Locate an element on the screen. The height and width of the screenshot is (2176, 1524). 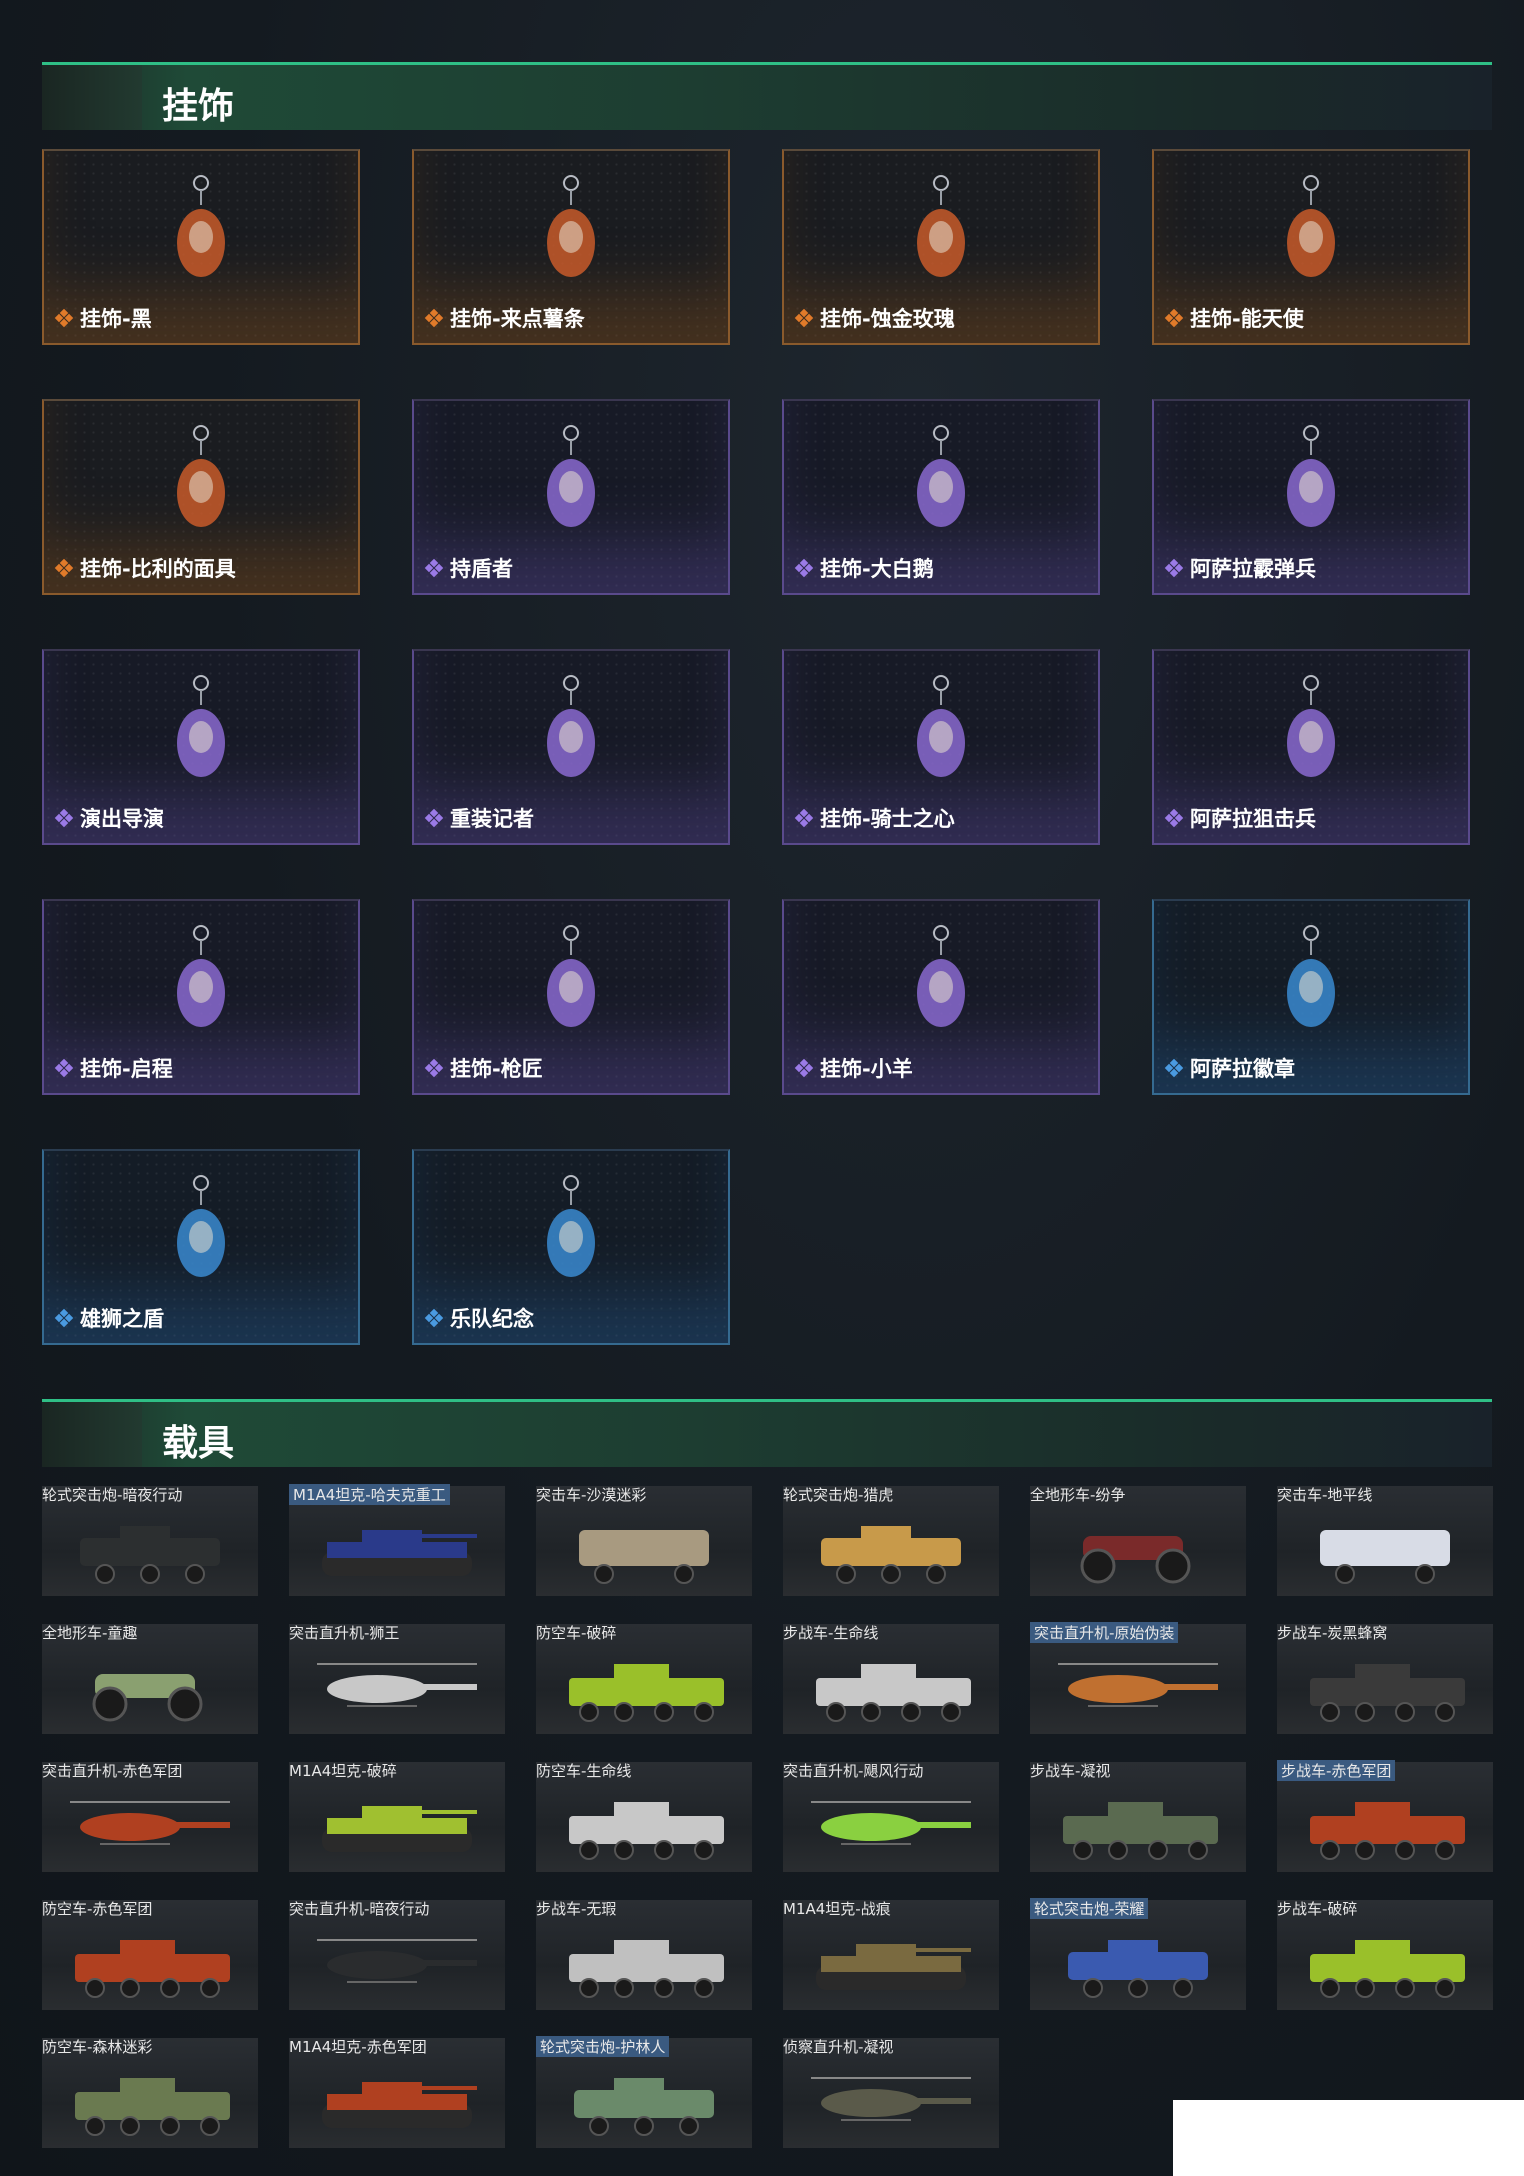
vehicle-tile: 防空车-破碎 is located at coordinates (644, 1679).